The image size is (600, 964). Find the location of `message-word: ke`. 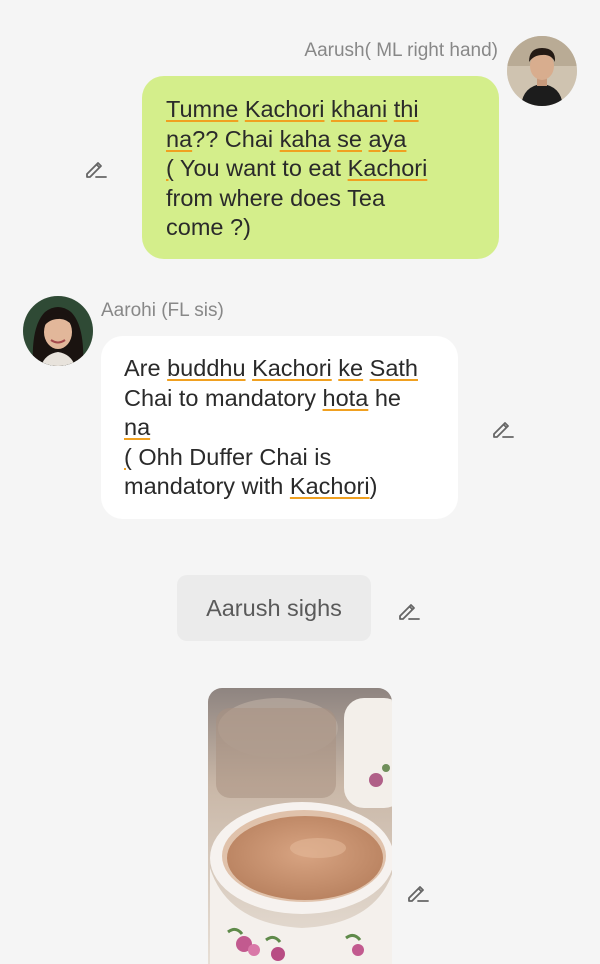

message-word: ke is located at coordinates (351, 368).